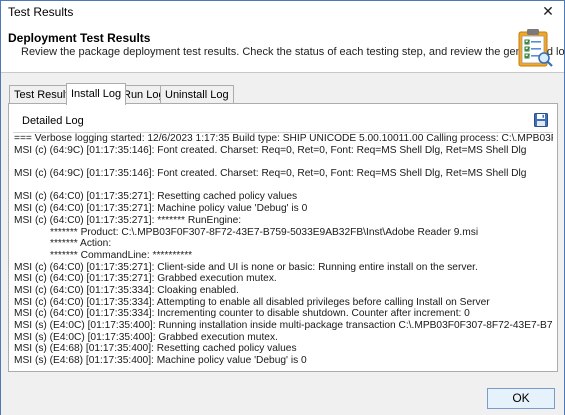  Describe the element at coordinates (282, 12) in the screenshot. I see `title-bar: Test Results ✕` at that location.